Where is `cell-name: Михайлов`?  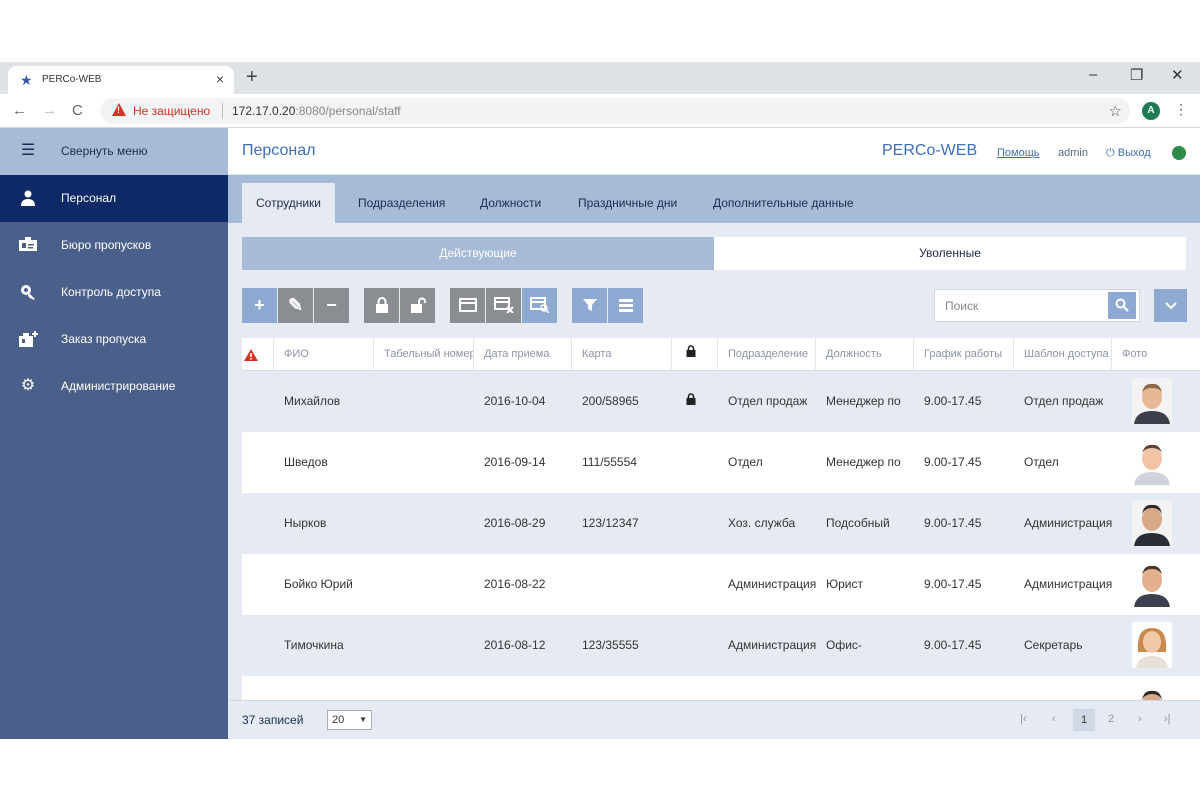
cell-name: Михайлов is located at coordinates (312, 401).